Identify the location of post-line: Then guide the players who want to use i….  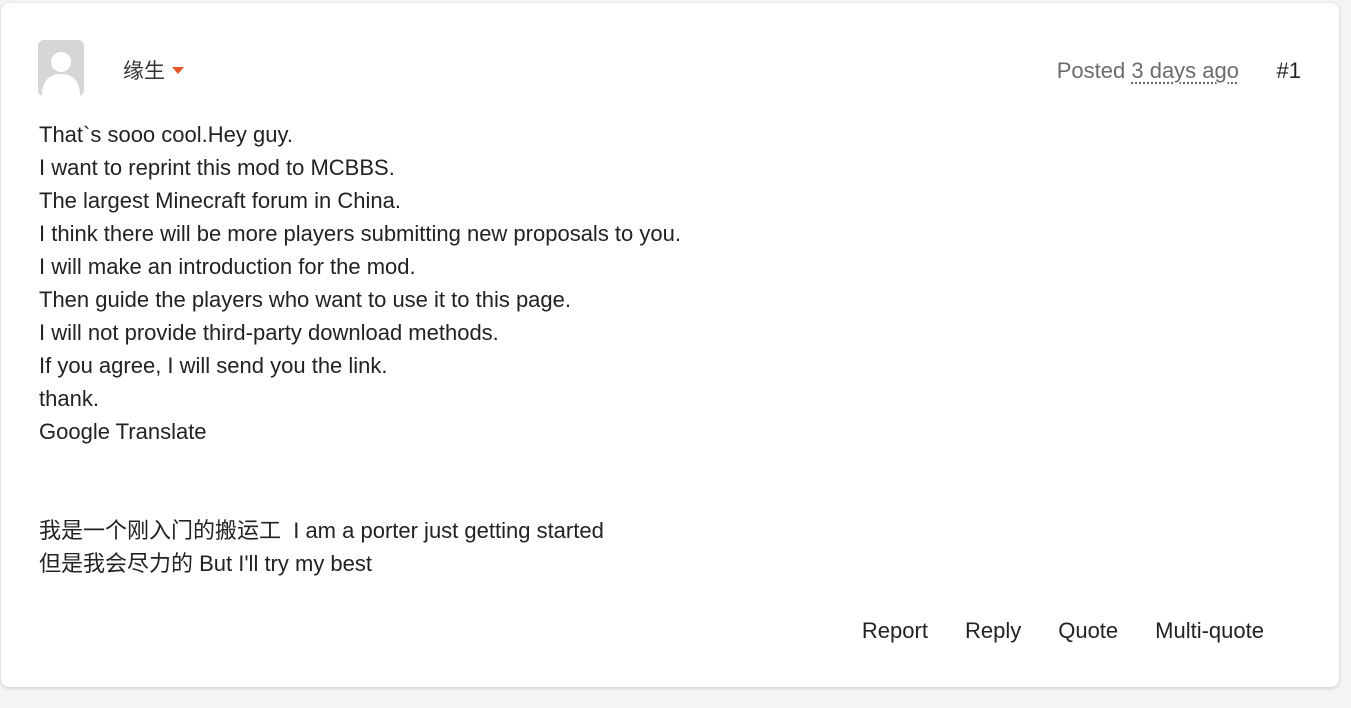
(305, 299).